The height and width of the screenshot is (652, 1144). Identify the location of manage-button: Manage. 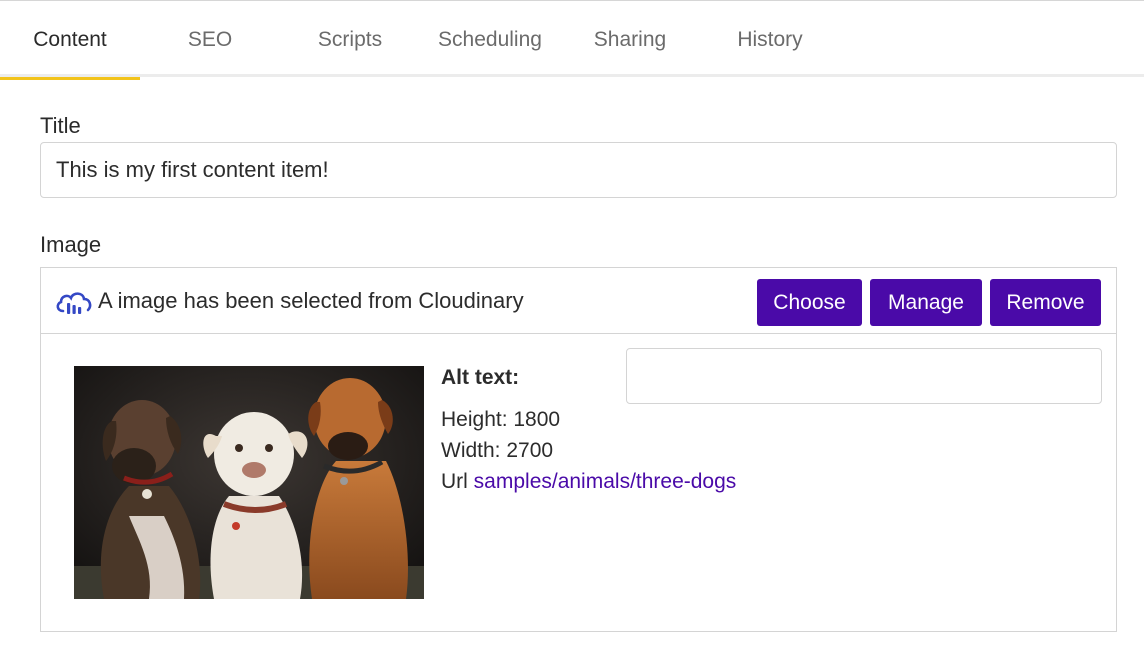
(926, 302).